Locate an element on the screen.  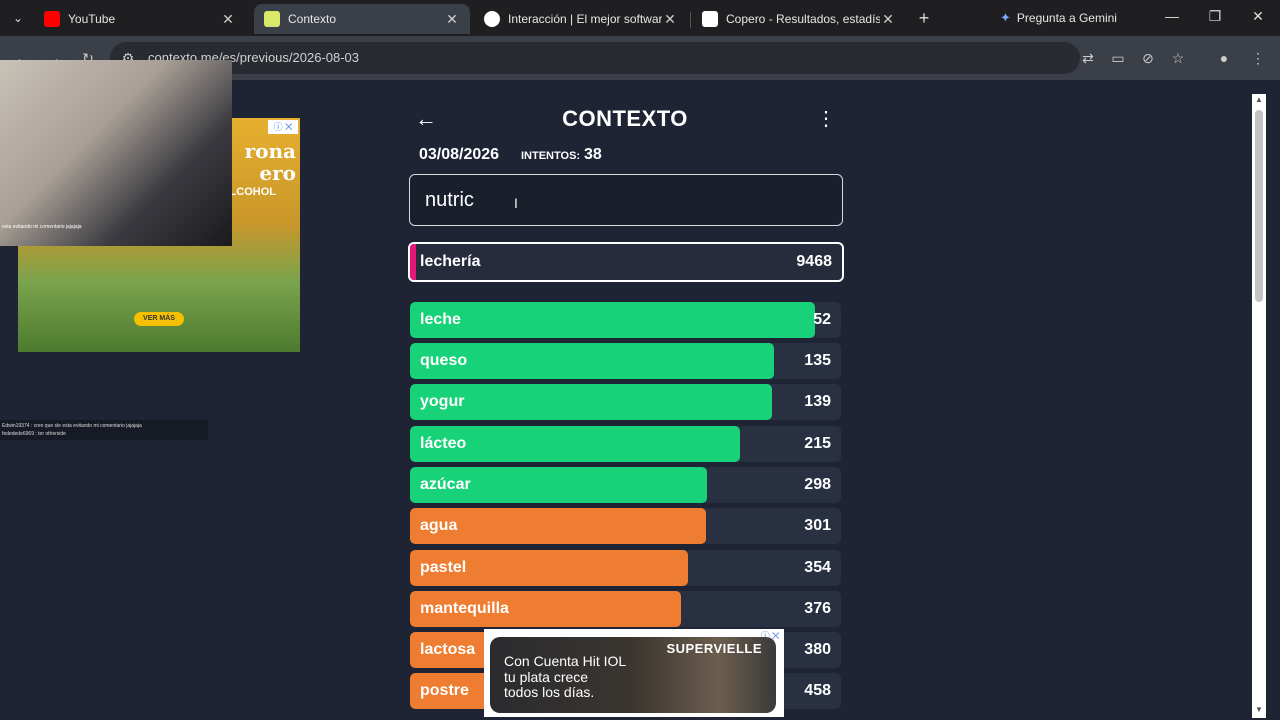
last-guess-accent is located at coordinates (413, 262).